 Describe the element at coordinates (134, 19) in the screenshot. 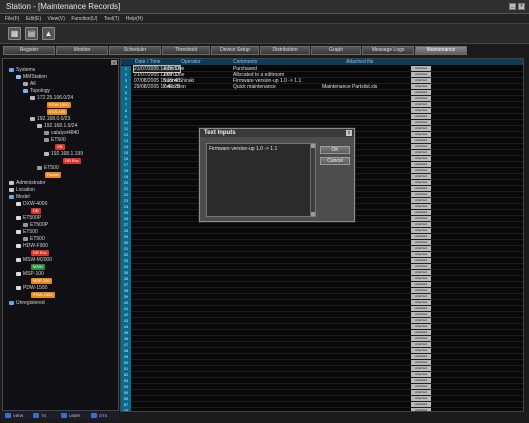

I see `menu-help: Help(H)` at that location.